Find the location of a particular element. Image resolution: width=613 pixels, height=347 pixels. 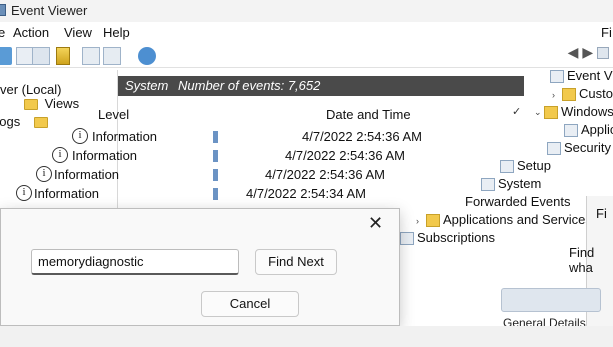

tree-application: Application is located at coordinates (588, 130).